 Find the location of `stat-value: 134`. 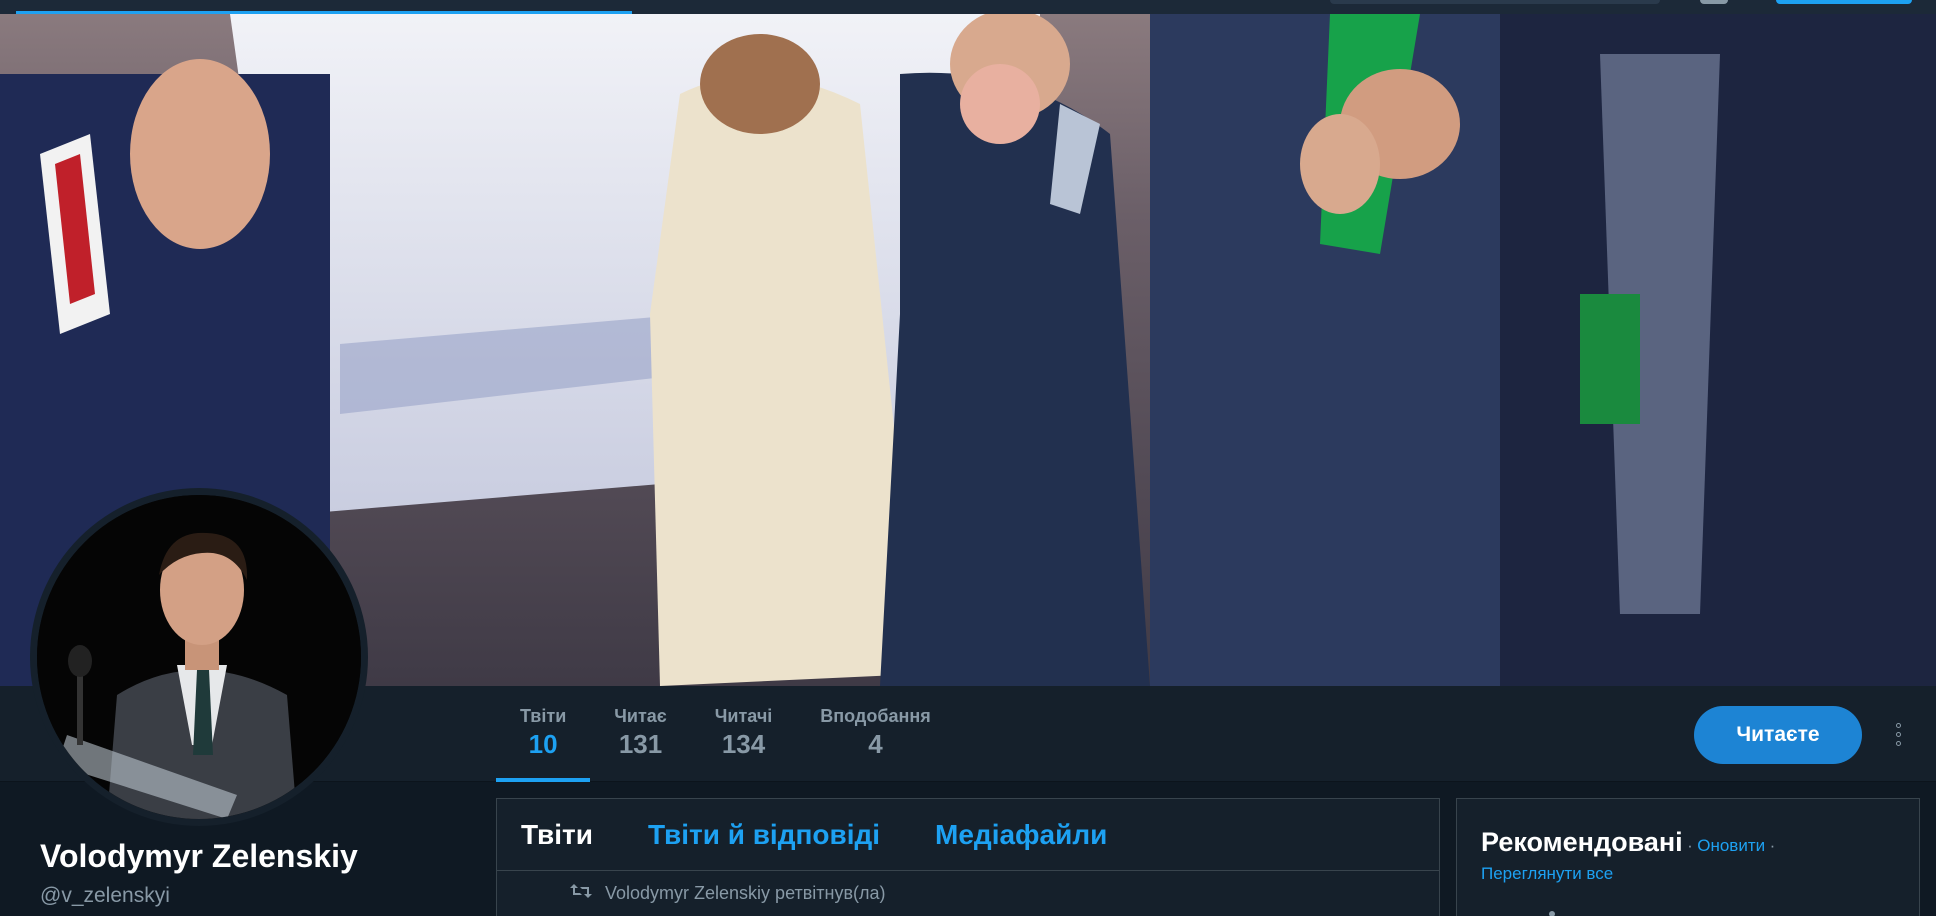

stat-value: 134 is located at coordinates (743, 744).